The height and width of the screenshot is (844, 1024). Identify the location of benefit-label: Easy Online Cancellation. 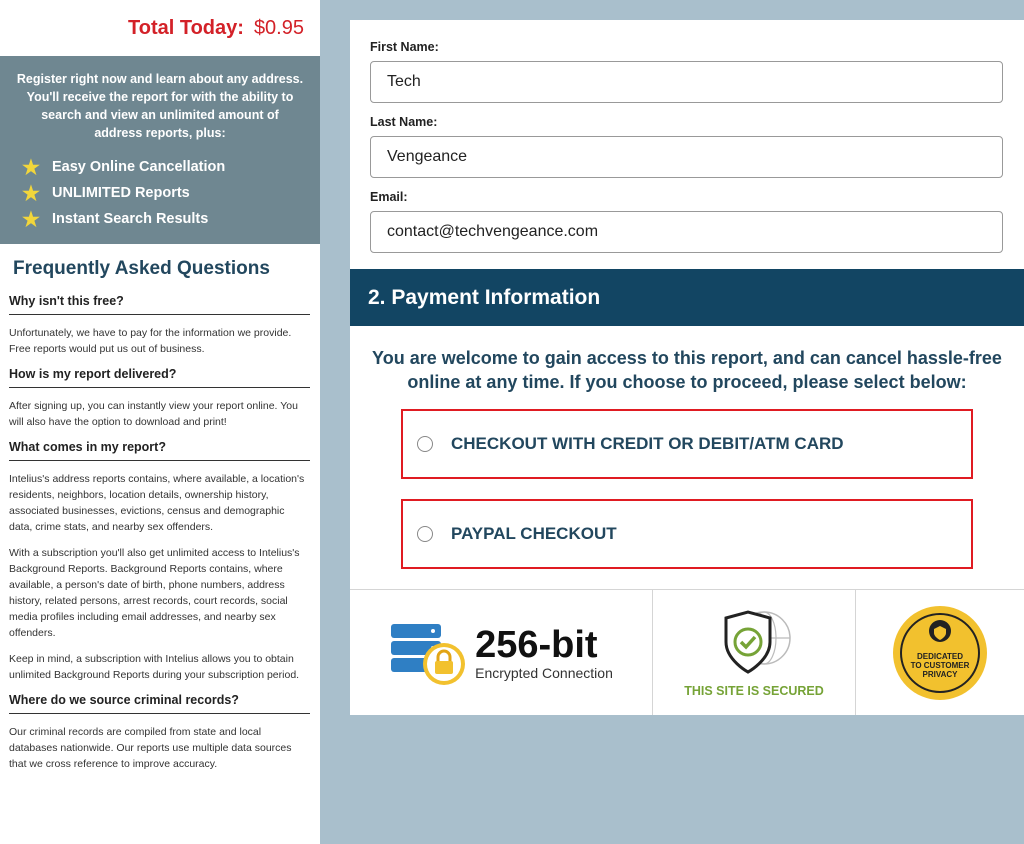
(139, 167).